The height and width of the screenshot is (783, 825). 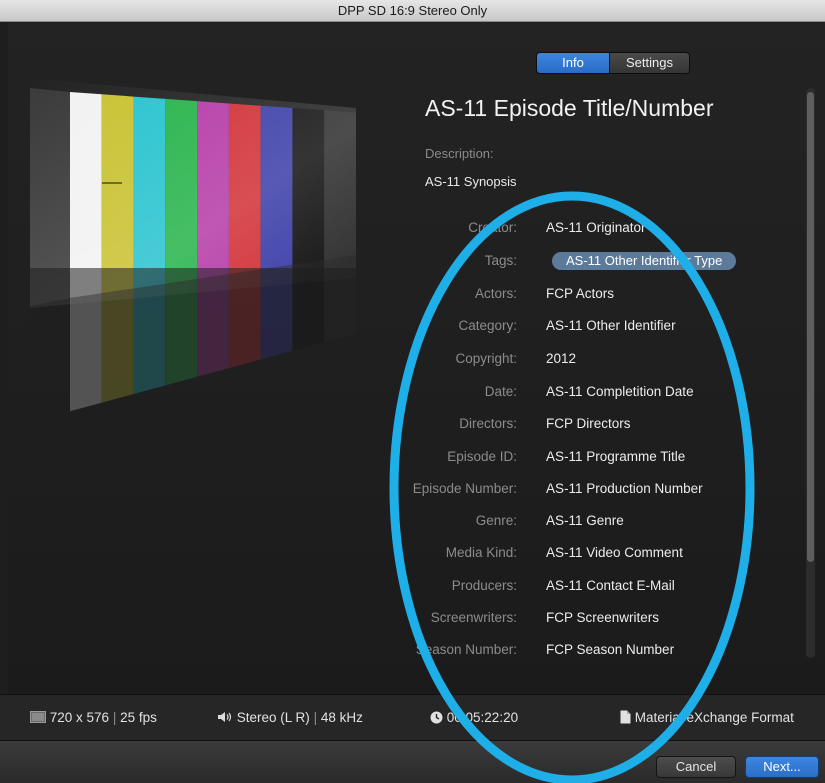 What do you see at coordinates (616, 456) in the screenshot?
I see `field-value: AS-11 Programme Title` at bounding box center [616, 456].